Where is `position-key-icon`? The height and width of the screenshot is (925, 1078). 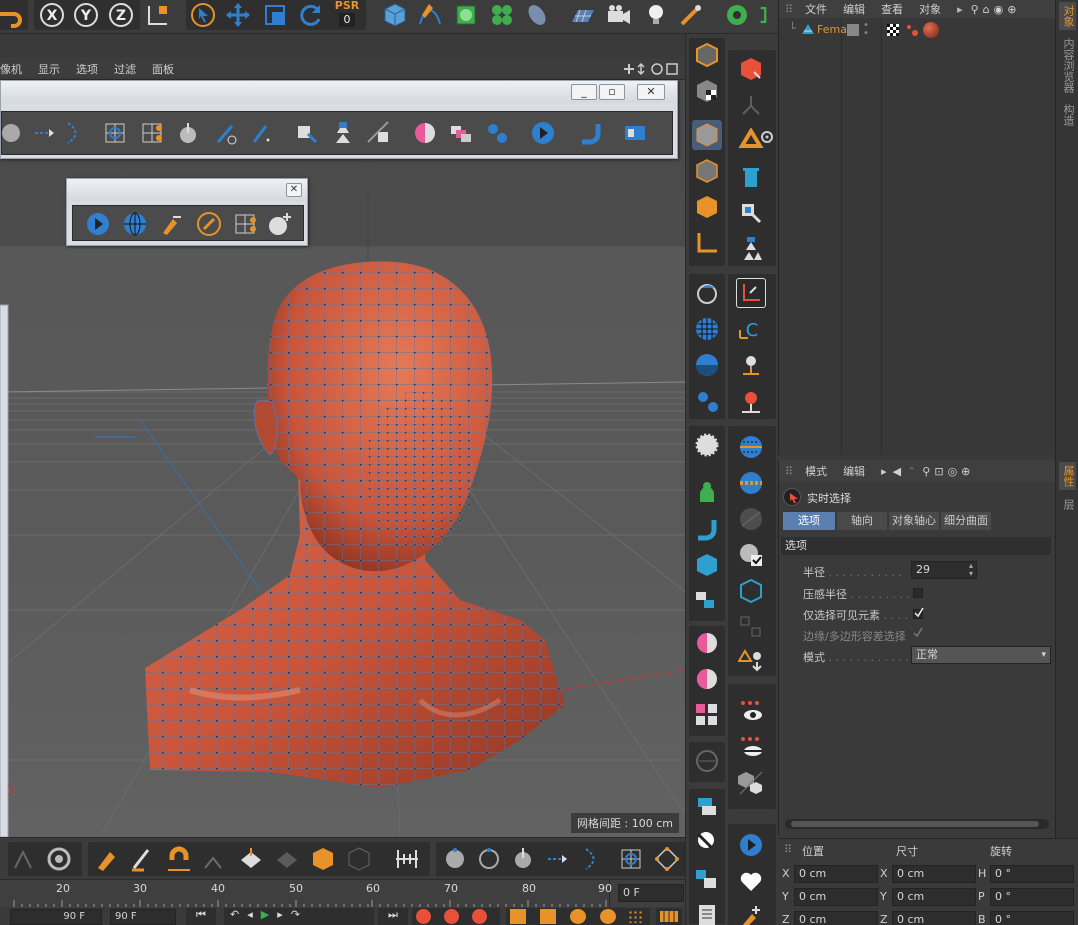 position-key-icon is located at coordinates (518, 916).